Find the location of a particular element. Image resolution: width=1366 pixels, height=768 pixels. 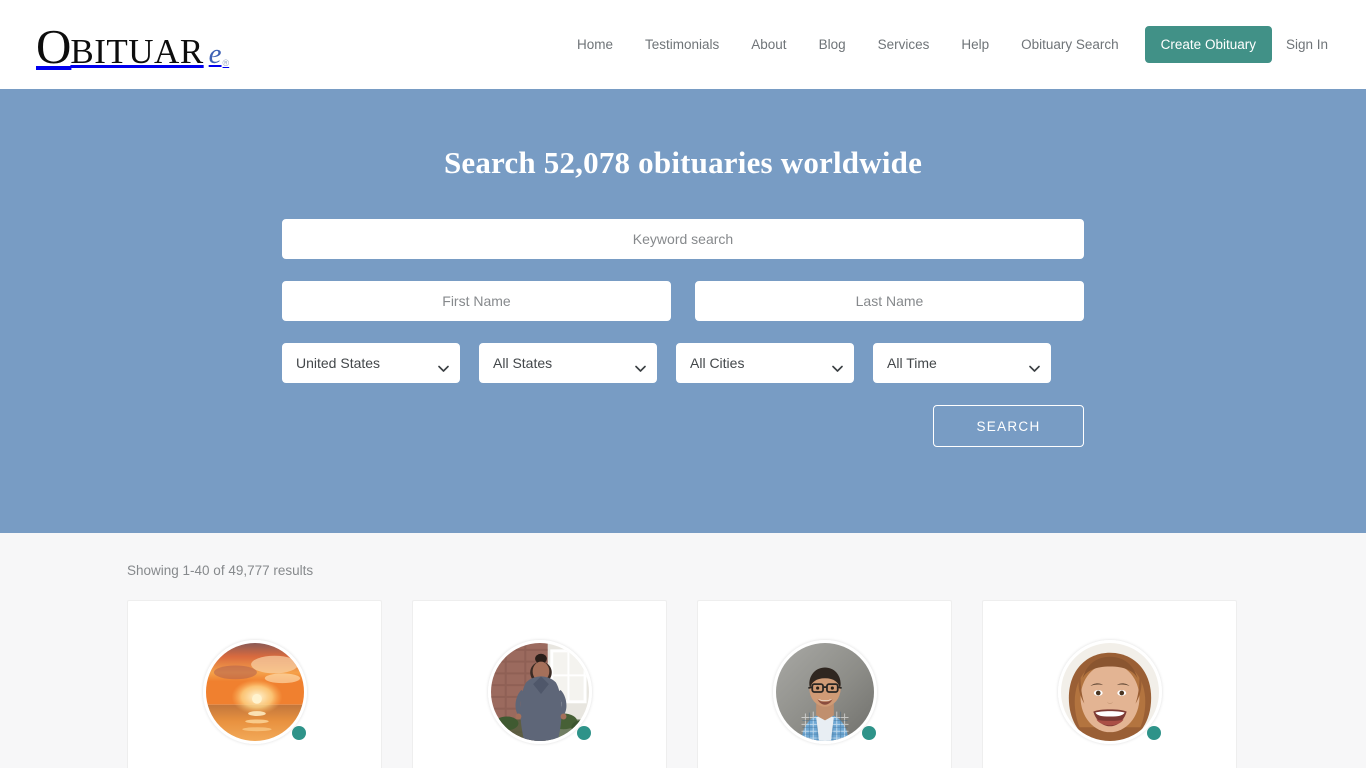

nav-item-testimonials: Testimonials is located at coordinates (682, 44).